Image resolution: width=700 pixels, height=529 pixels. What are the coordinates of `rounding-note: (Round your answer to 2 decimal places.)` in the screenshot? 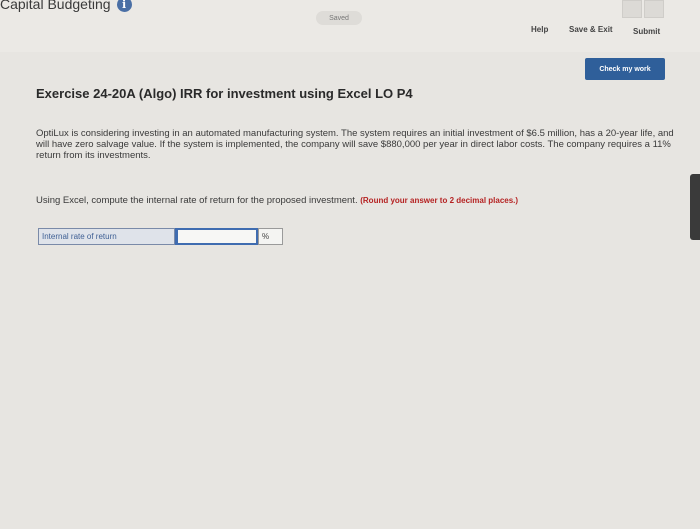 It's located at (439, 200).